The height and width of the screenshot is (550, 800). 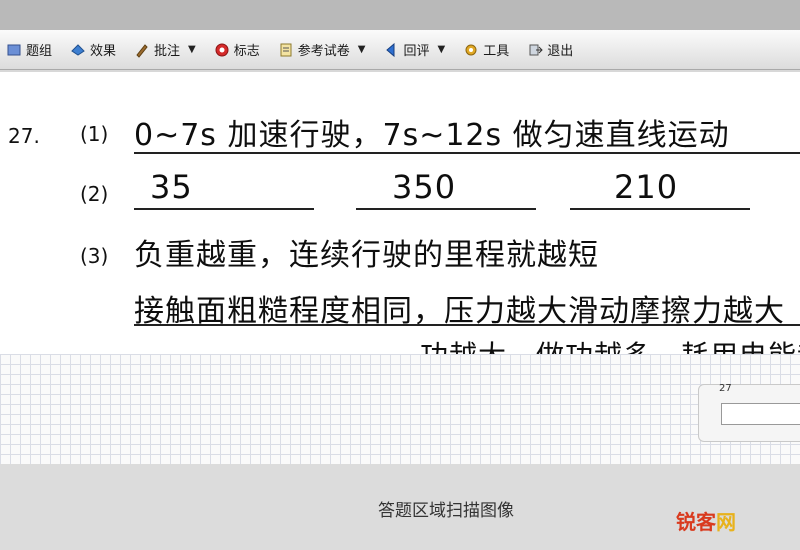 I want to click on handwritten-line: 0~7s 加速行驶，7s~12s 做匀速直线运动, so click(x=432, y=135).